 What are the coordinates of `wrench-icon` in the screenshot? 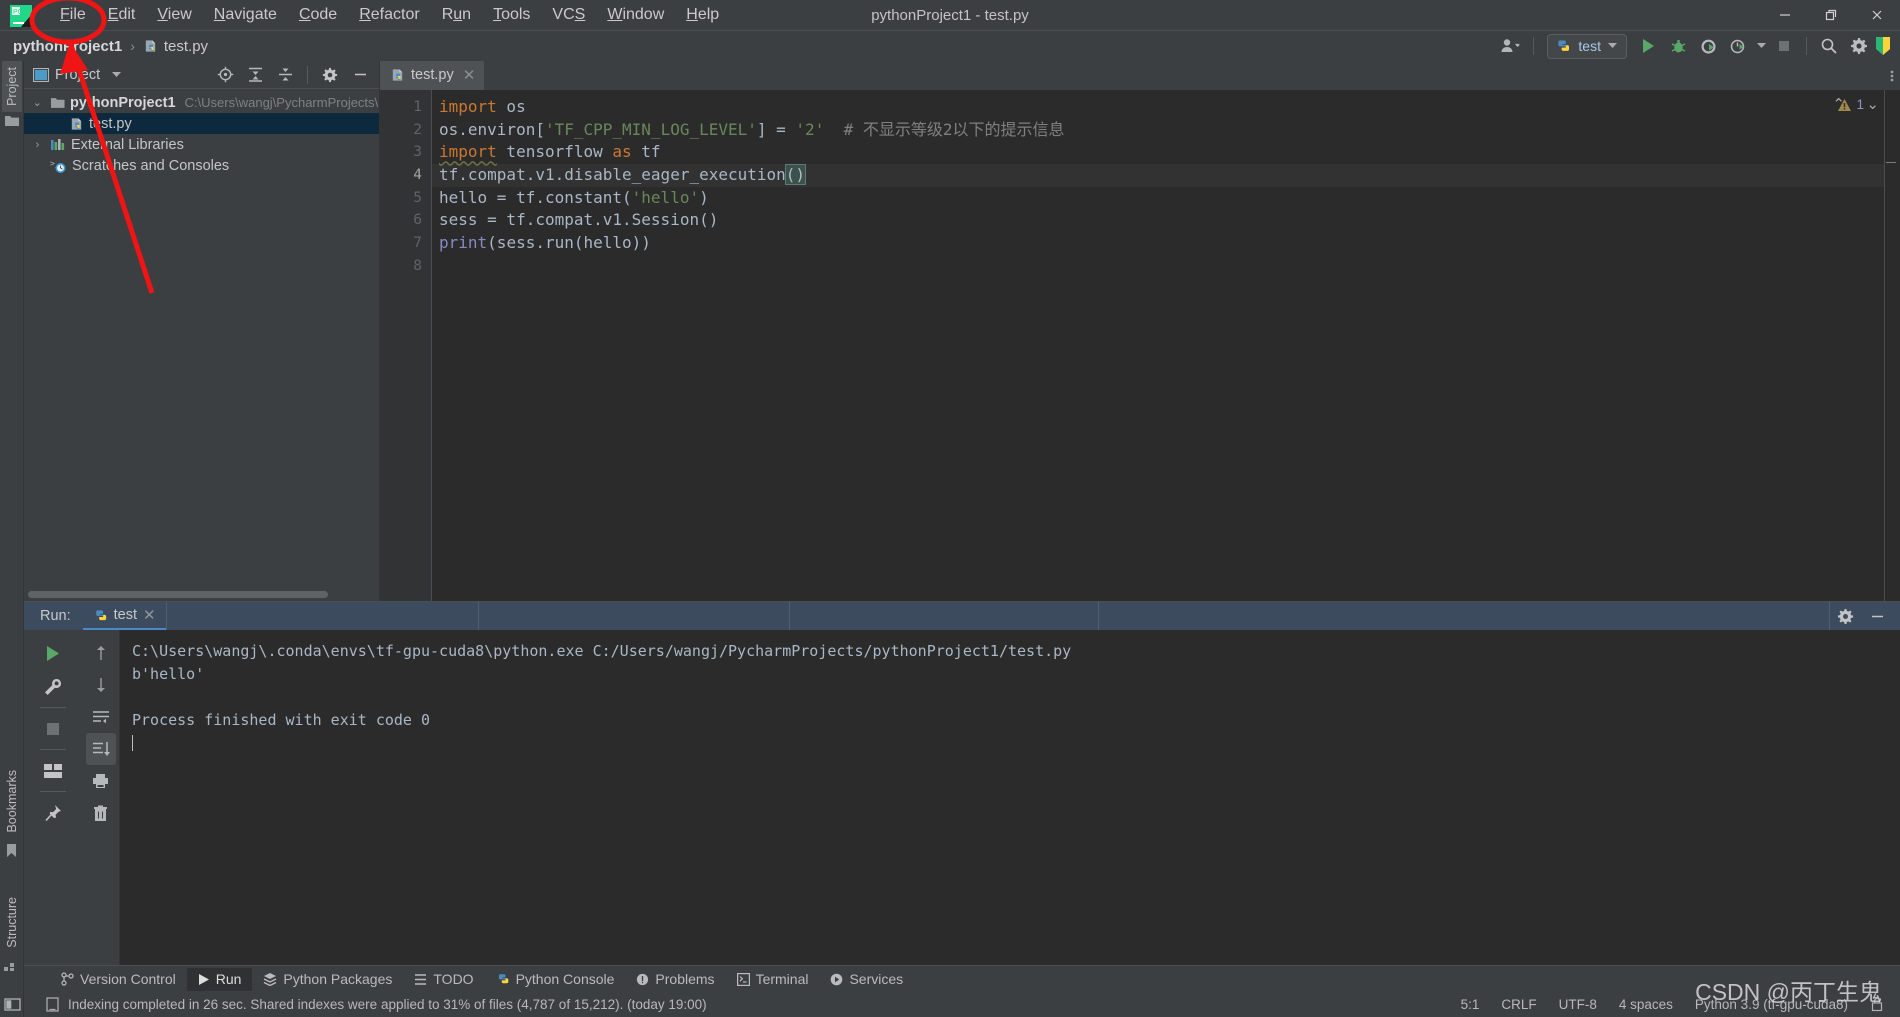 It's located at (53, 686).